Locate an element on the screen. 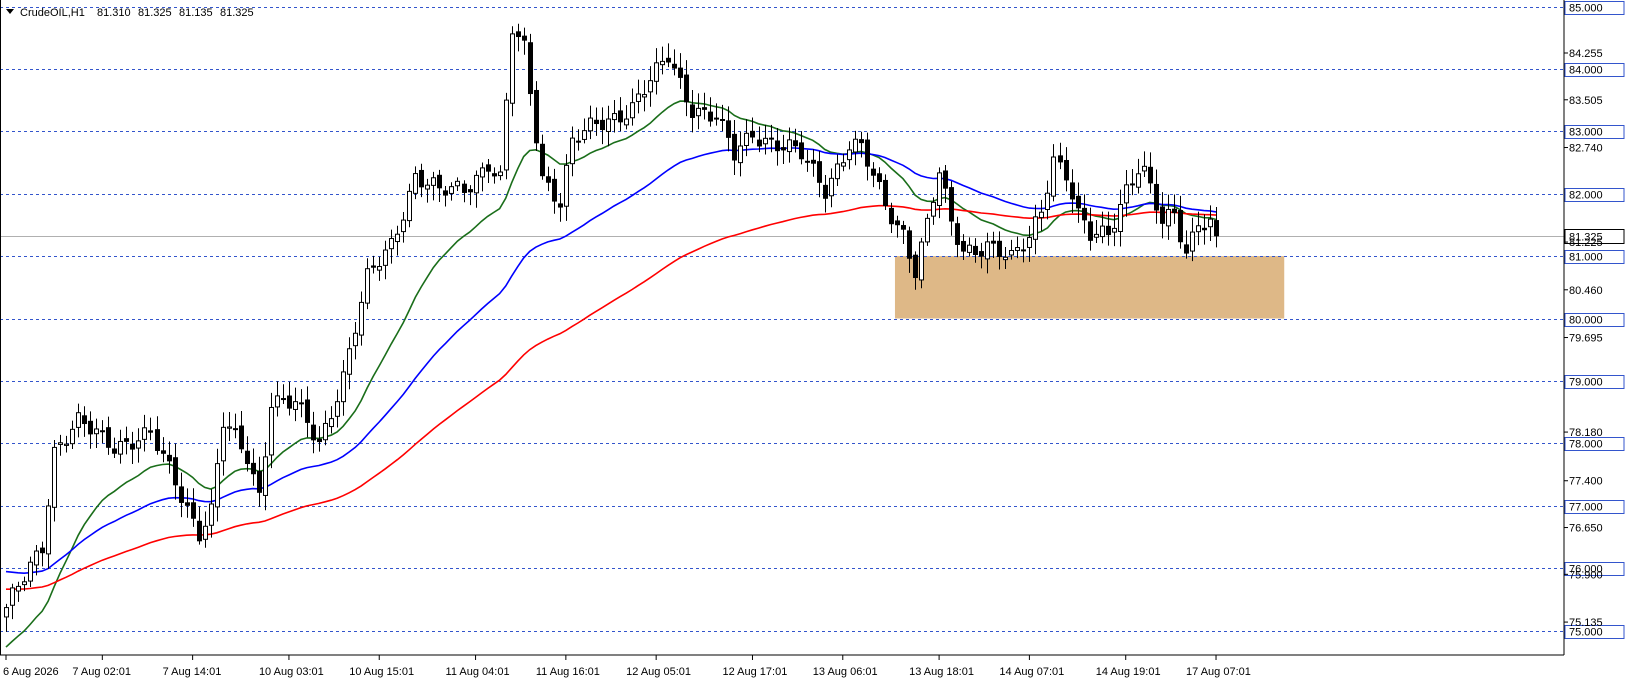  x-tick-label: 12 Aug 17:01 is located at coordinates (754, 672).